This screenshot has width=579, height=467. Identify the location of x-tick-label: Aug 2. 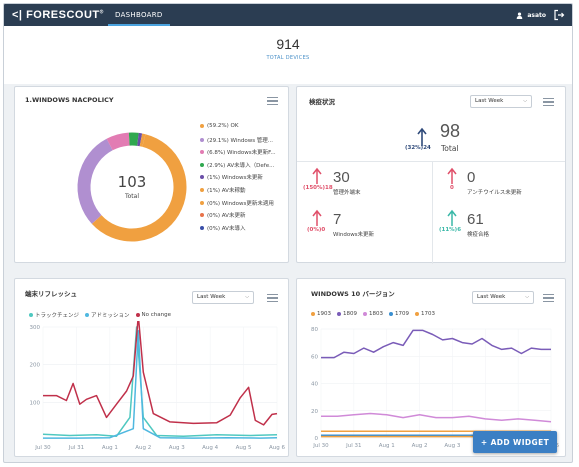
(143, 448).